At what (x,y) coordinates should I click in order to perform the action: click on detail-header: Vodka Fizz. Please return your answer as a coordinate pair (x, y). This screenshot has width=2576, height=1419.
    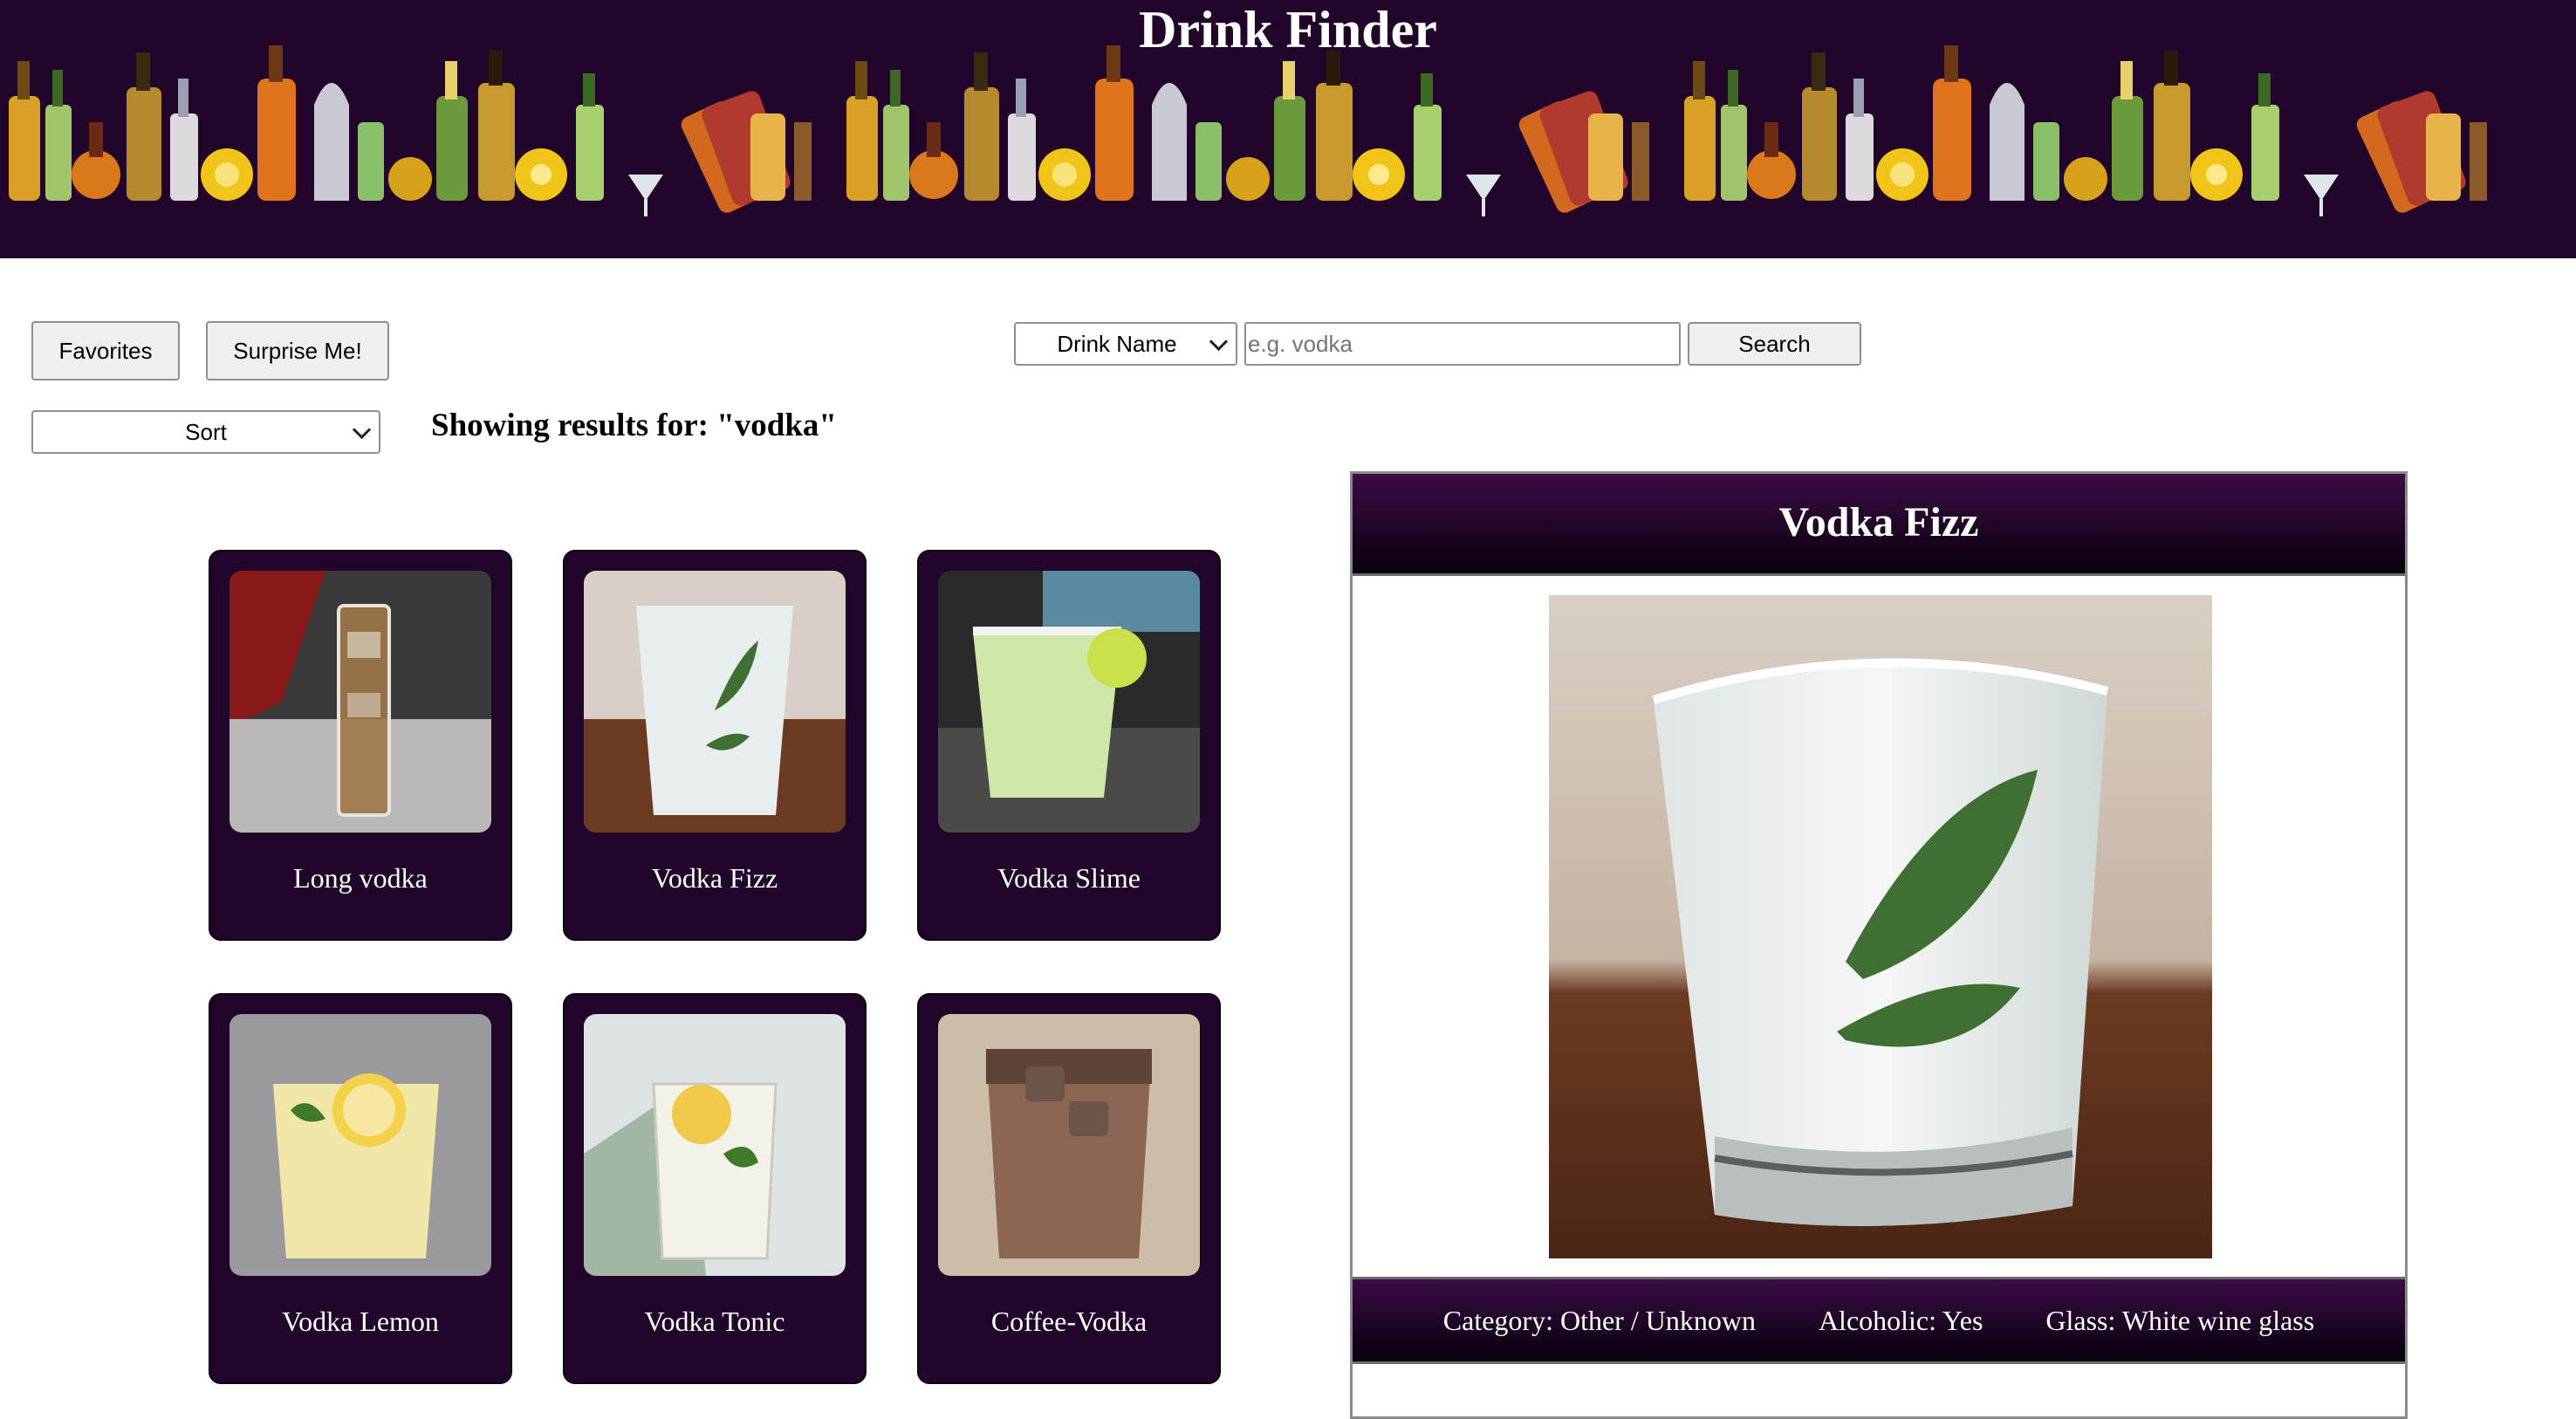
    Looking at the image, I should click on (1879, 525).